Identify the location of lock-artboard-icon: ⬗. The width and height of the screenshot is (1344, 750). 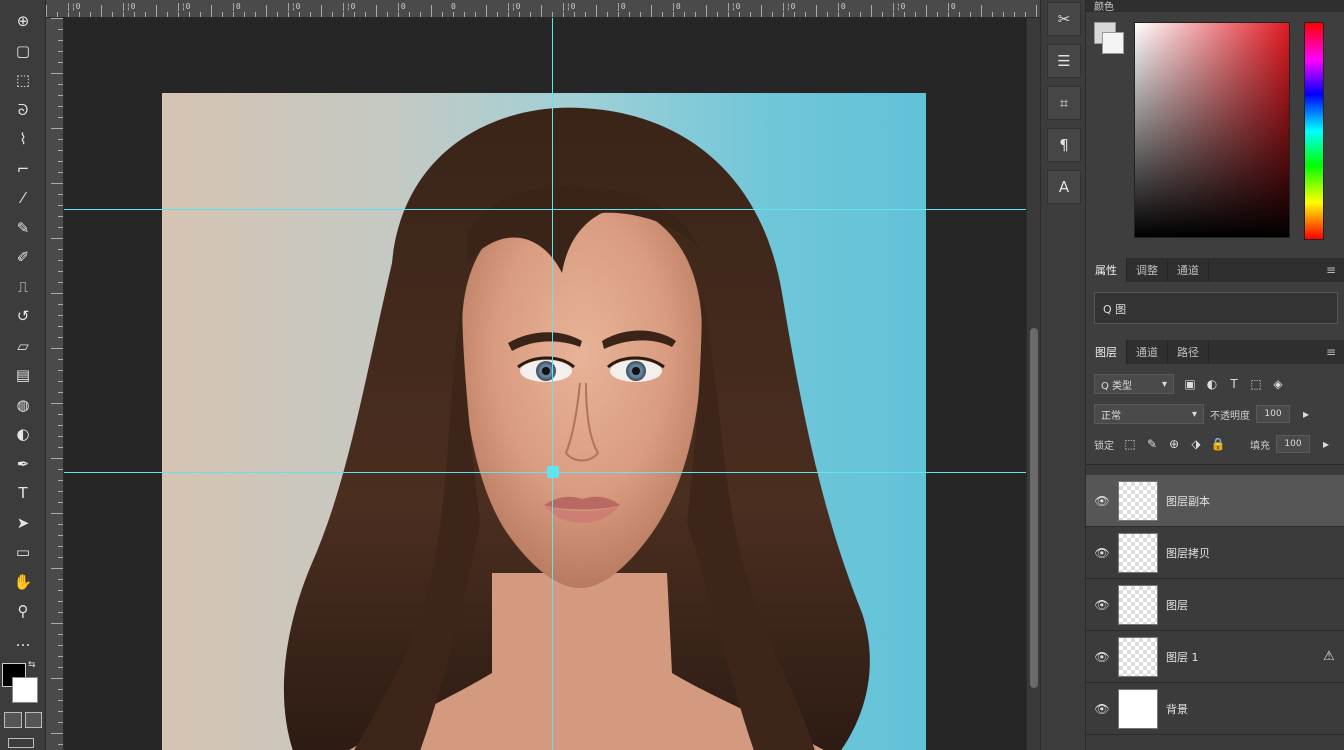
(1196, 444).